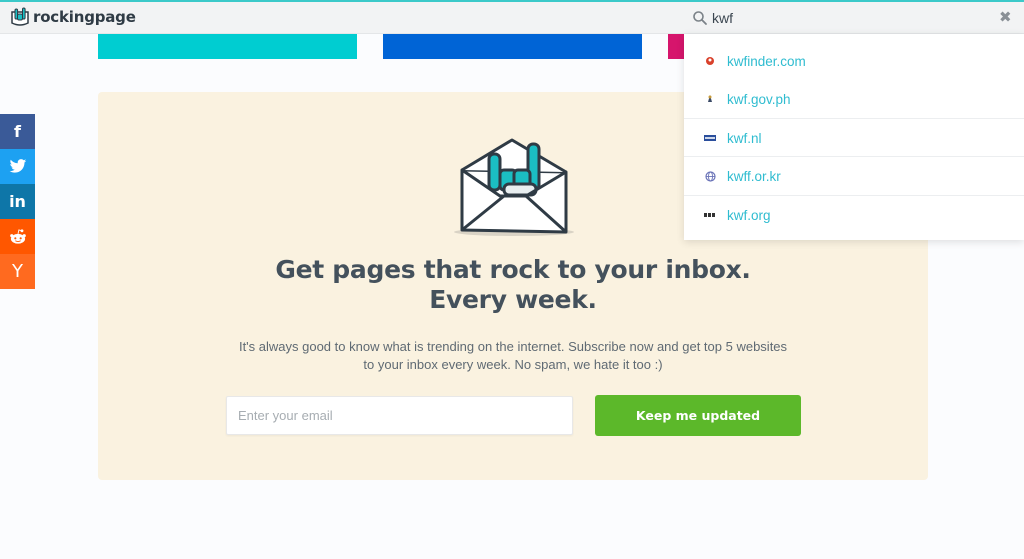 This screenshot has height=559, width=1024. I want to click on headline-line-1: Get pages that rock to your inbox., so click(513, 269).